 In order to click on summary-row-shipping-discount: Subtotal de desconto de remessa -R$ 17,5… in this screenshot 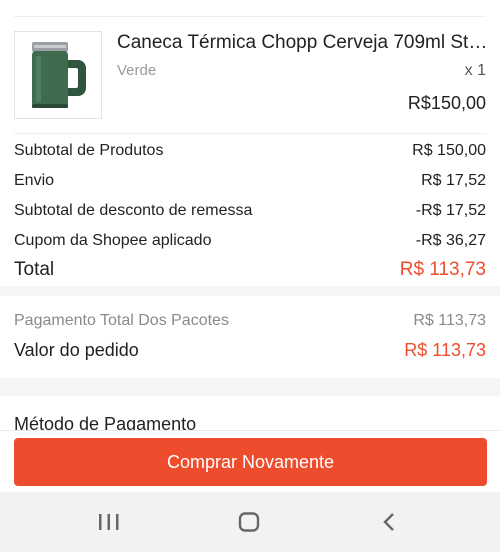, I will do `click(250, 211)`.